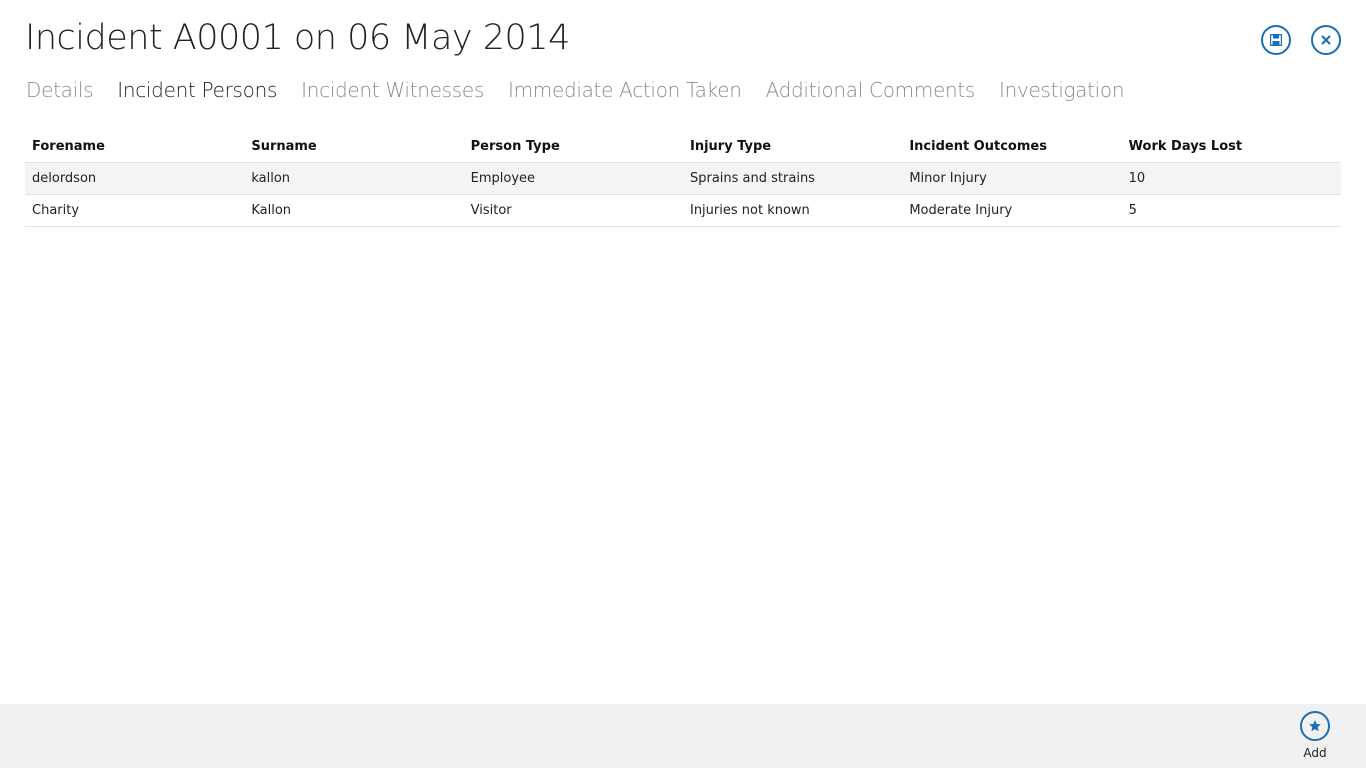 The height and width of the screenshot is (768, 1366). I want to click on cell-work-days-lost: 5, so click(1132, 210).